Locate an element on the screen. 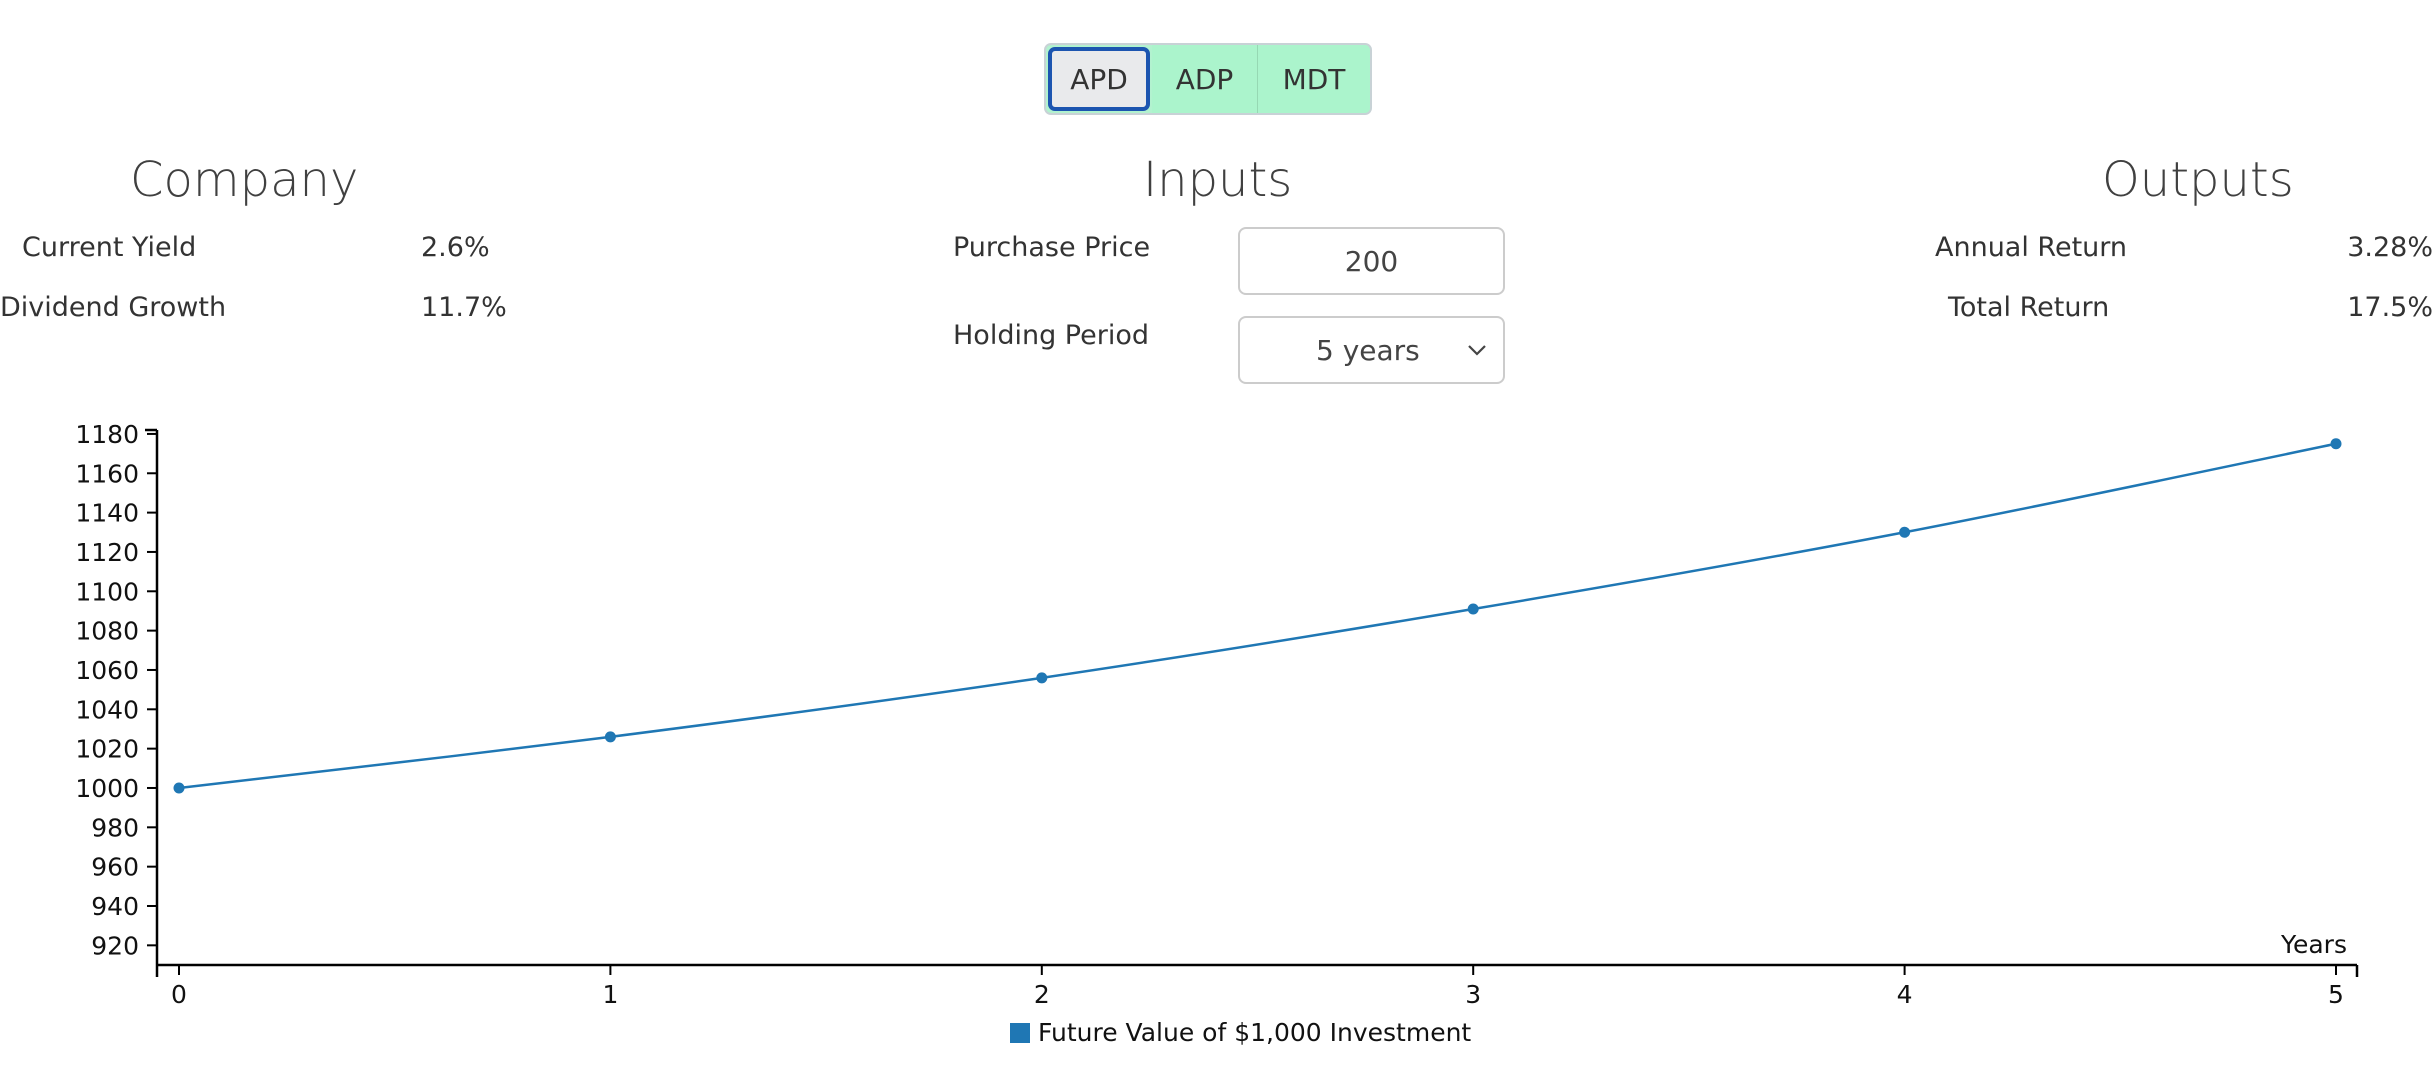 The height and width of the screenshot is (1090, 2436). current-yield-value: 2.6% is located at coordinates (455, 247).